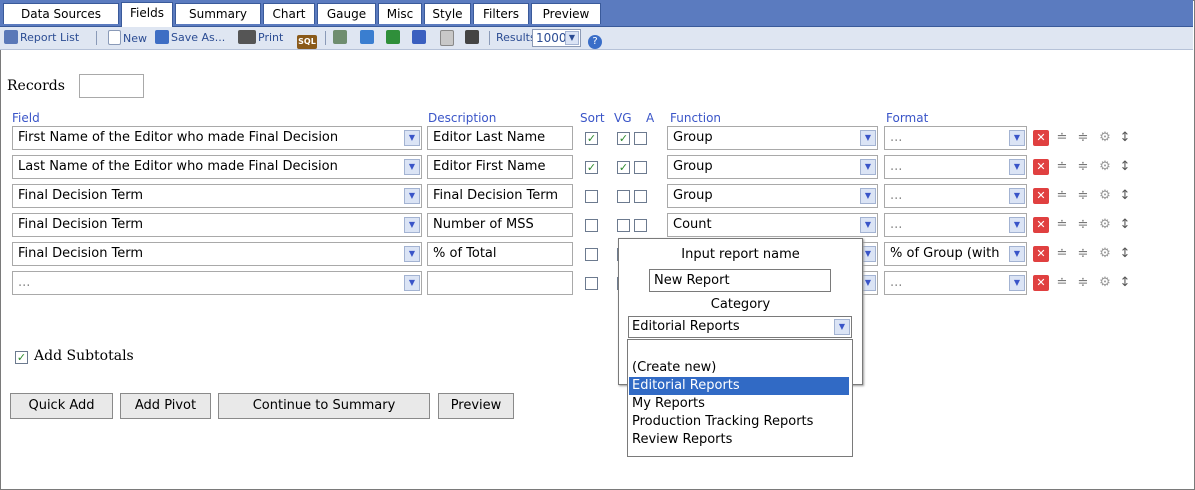 The height and width of the screenshot is (490, 1195). I want to click on add-subtotals-checkbox: ✓, so click(21, 357).